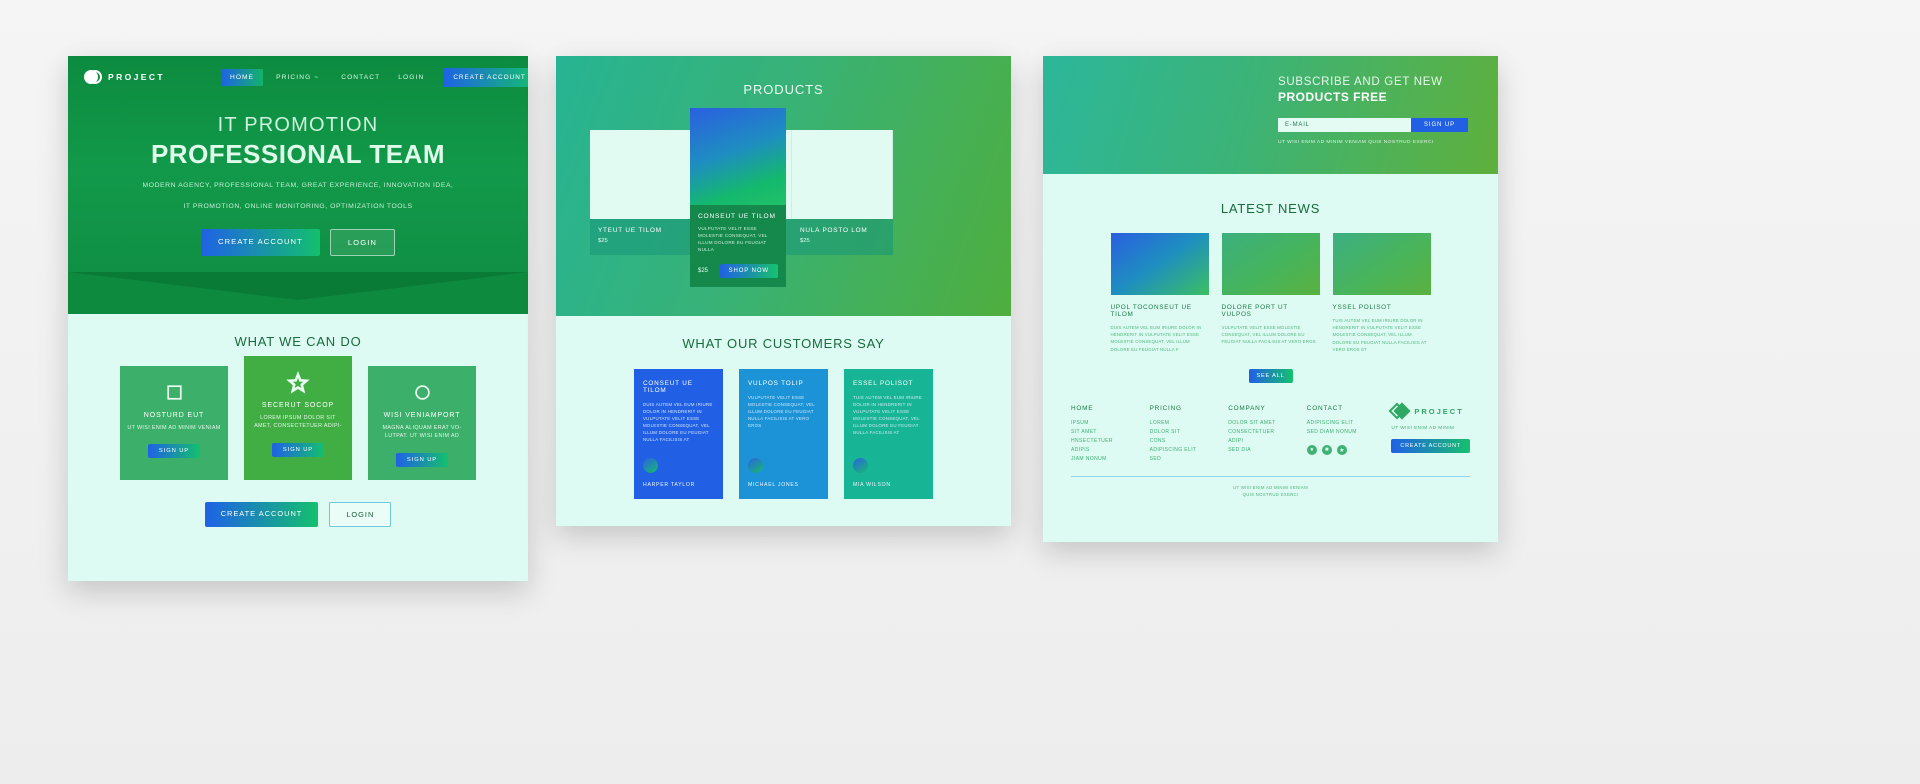 The image size is (1920, 784). What do you see at coordinates (872, 485) in the screenshot?
I see `testimonial-author: MIA WILSON` at bounding box center [872, 485].